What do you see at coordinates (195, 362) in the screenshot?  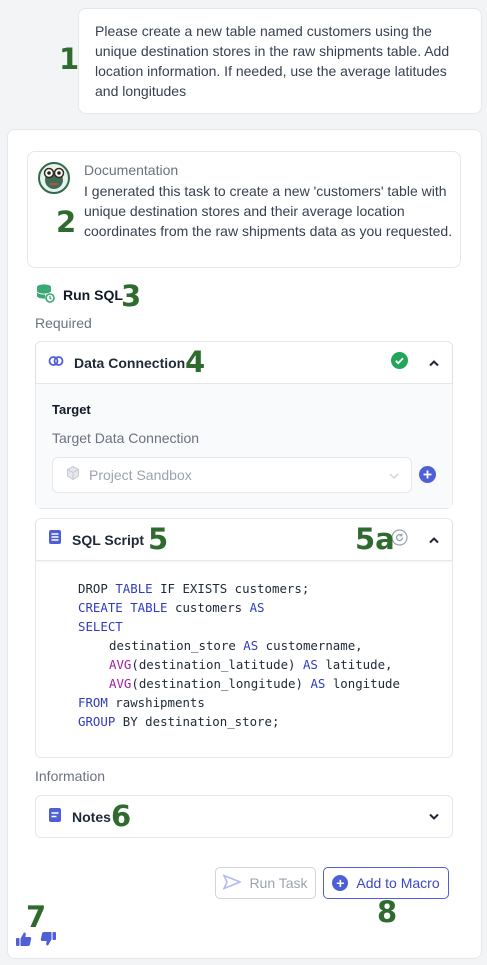 I see `annotation-marker-4: 4` at bounding box center [195, 362].